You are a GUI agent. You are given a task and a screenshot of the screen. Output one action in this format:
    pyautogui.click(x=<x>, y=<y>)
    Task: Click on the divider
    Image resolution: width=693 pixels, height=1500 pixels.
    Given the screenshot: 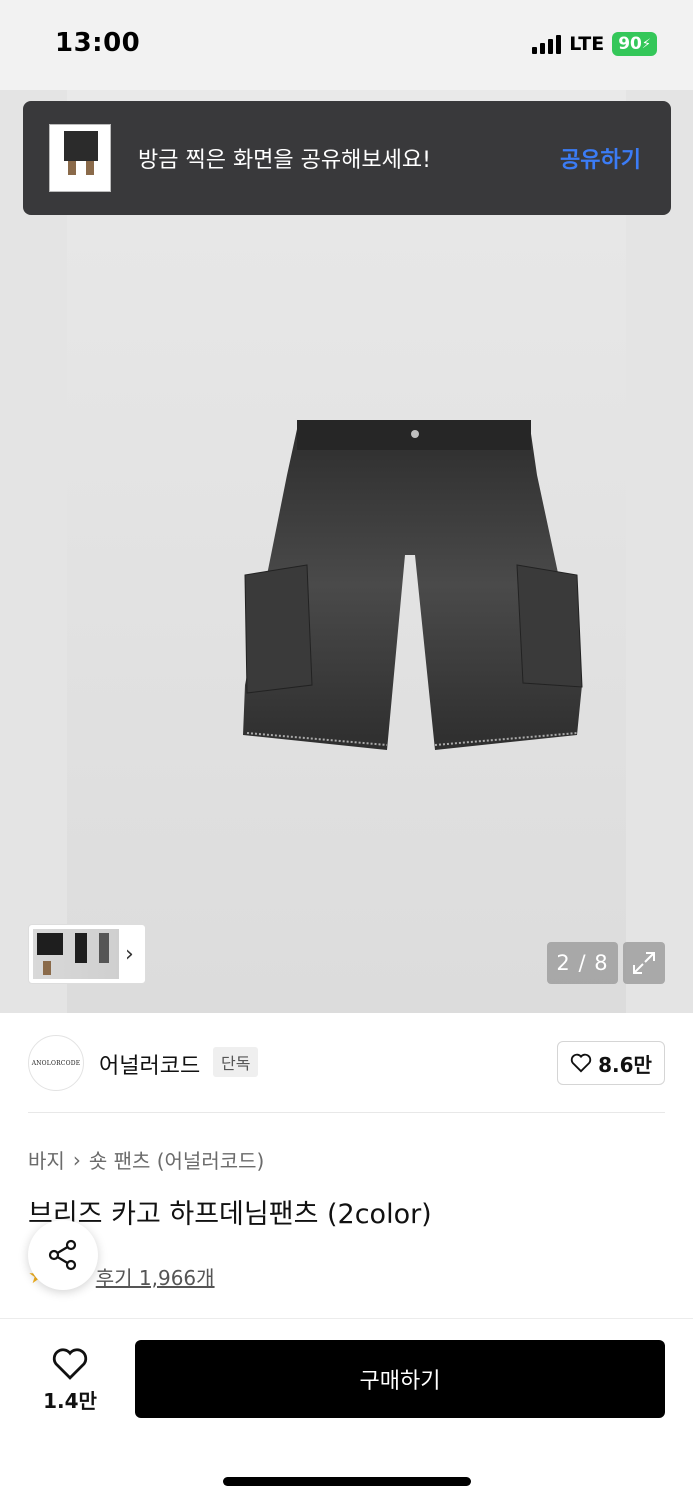 What is the action you would take?
    pyautogui.click(x=346, y=1112)
    